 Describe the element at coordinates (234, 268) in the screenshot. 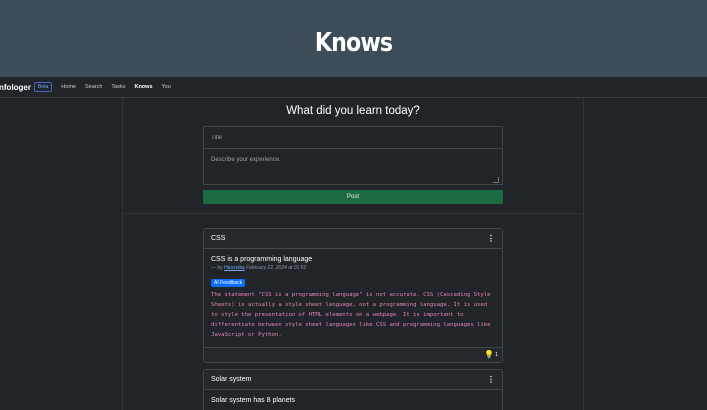

I see `author-link: Hunzoliia` at that location.